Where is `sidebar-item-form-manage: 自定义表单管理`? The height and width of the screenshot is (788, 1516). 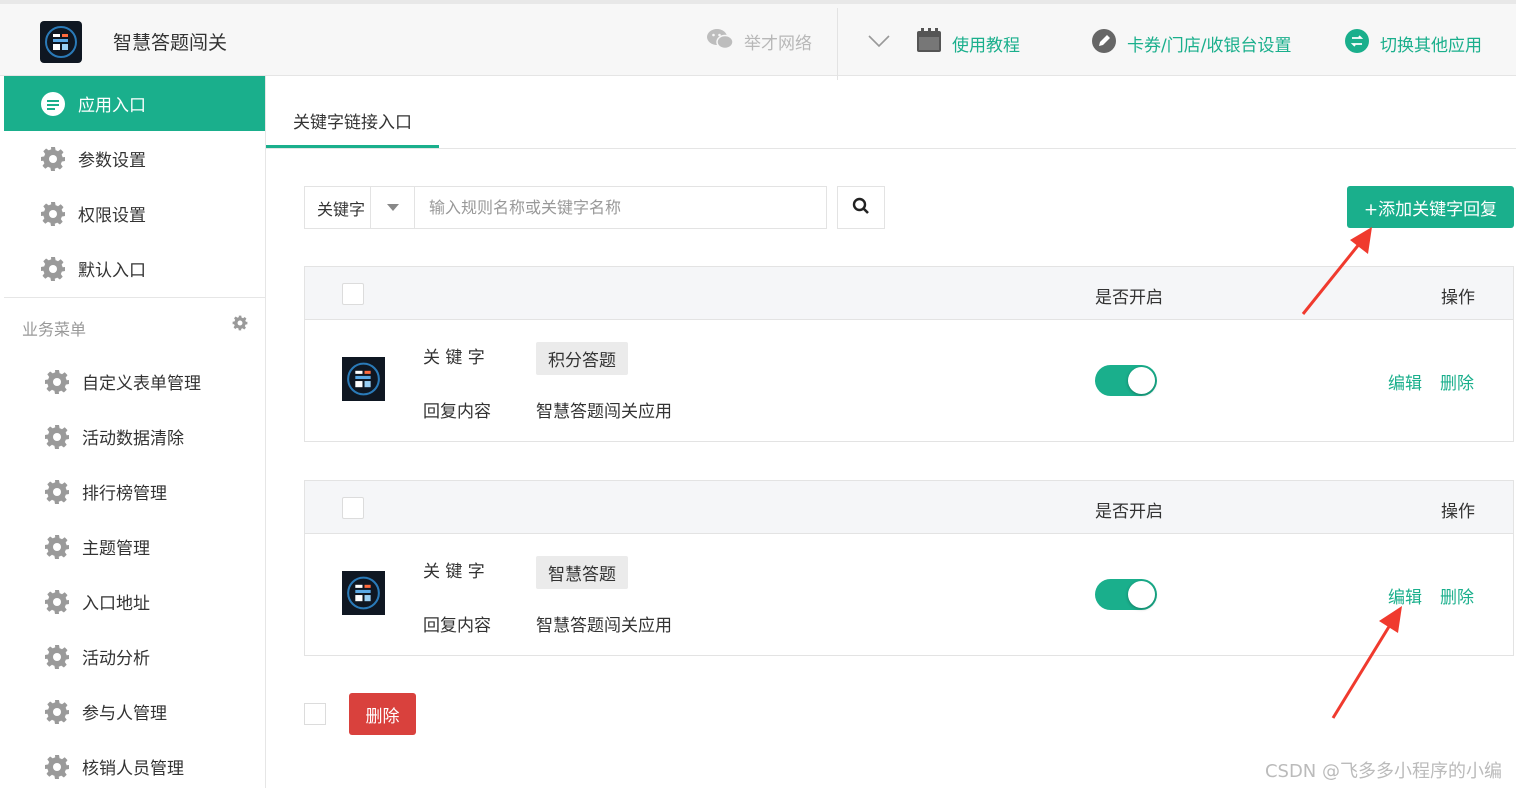 sidebar-item-form-manage: 自定义表单管理 is located at coordinates (134, 381).